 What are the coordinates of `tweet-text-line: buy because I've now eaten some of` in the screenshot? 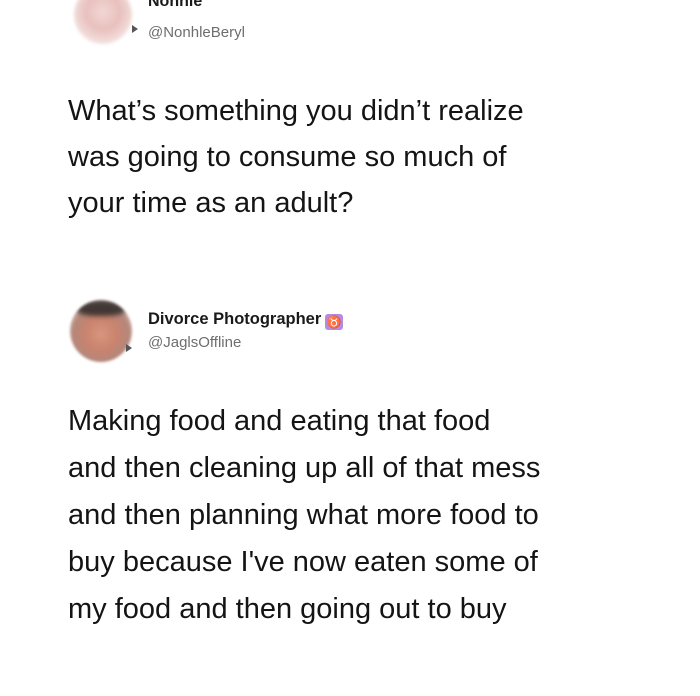 It's located at (303, 562).